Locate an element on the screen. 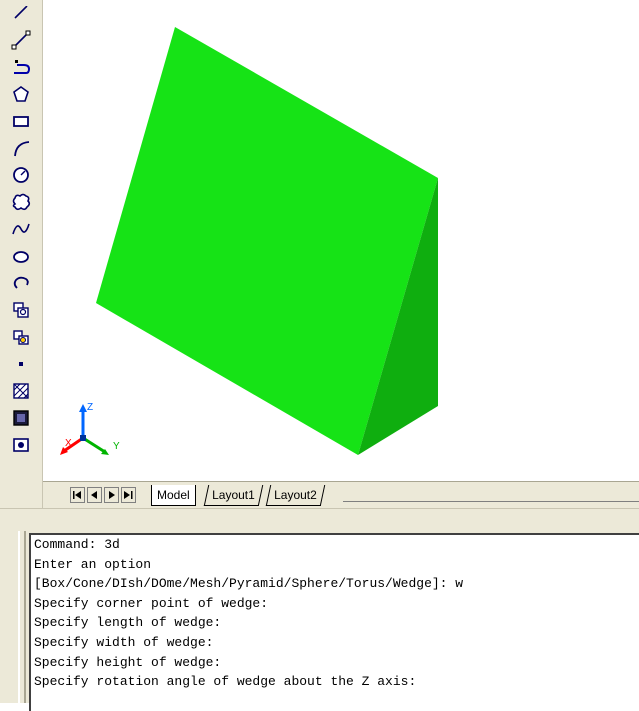 The height and width of the screenshot is (711, 639). prev-tab-icon is located at coordinates (94, 495).